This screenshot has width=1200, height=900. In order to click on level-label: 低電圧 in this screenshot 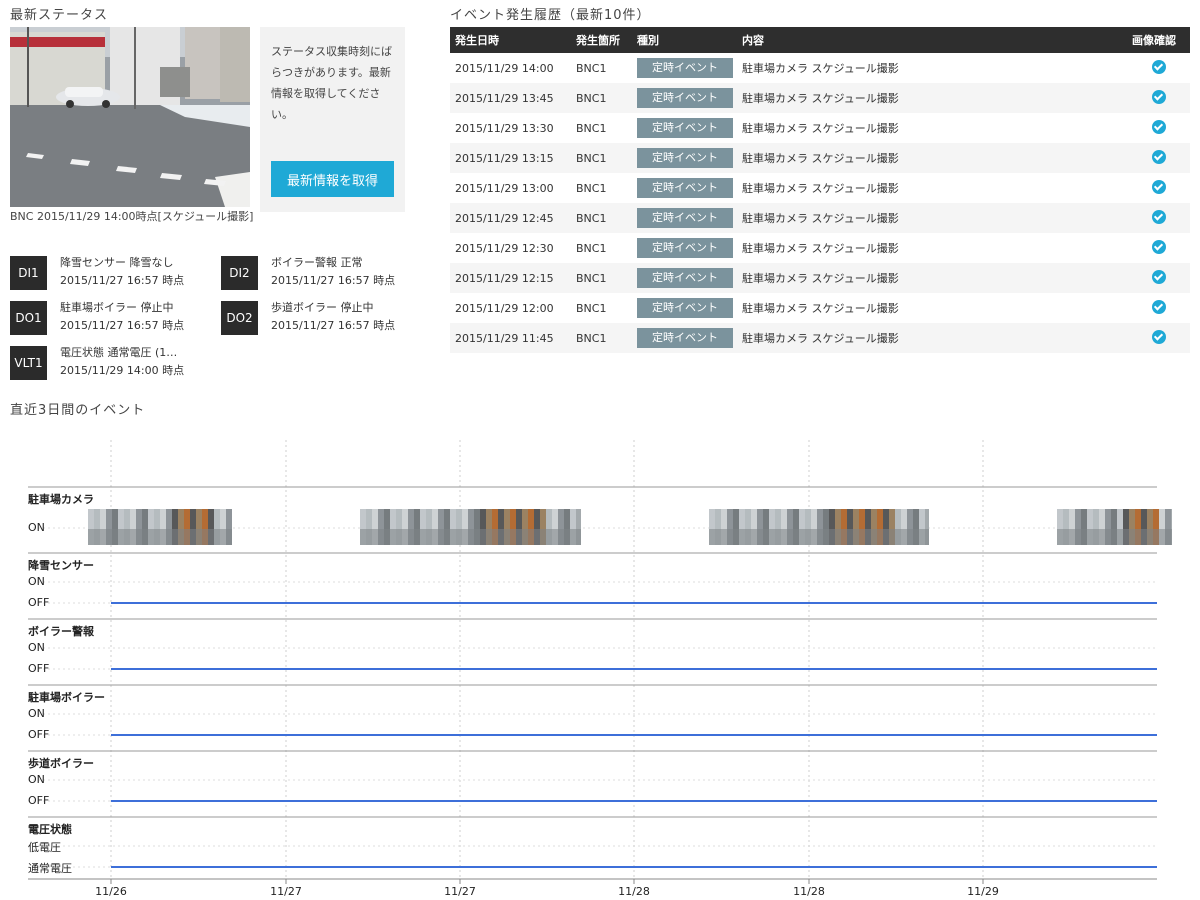, I will do `click(44, 847)`.